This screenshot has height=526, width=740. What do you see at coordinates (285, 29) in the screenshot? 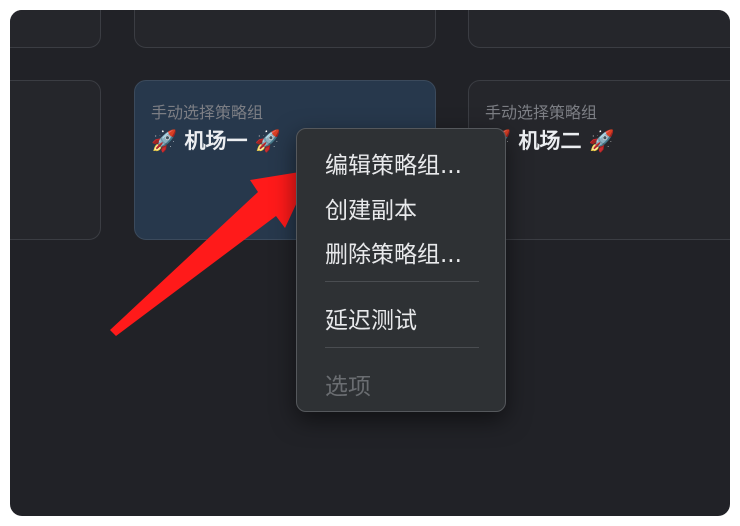
I see `policy-group-card-top-middle` at bounding box center [285, 29].